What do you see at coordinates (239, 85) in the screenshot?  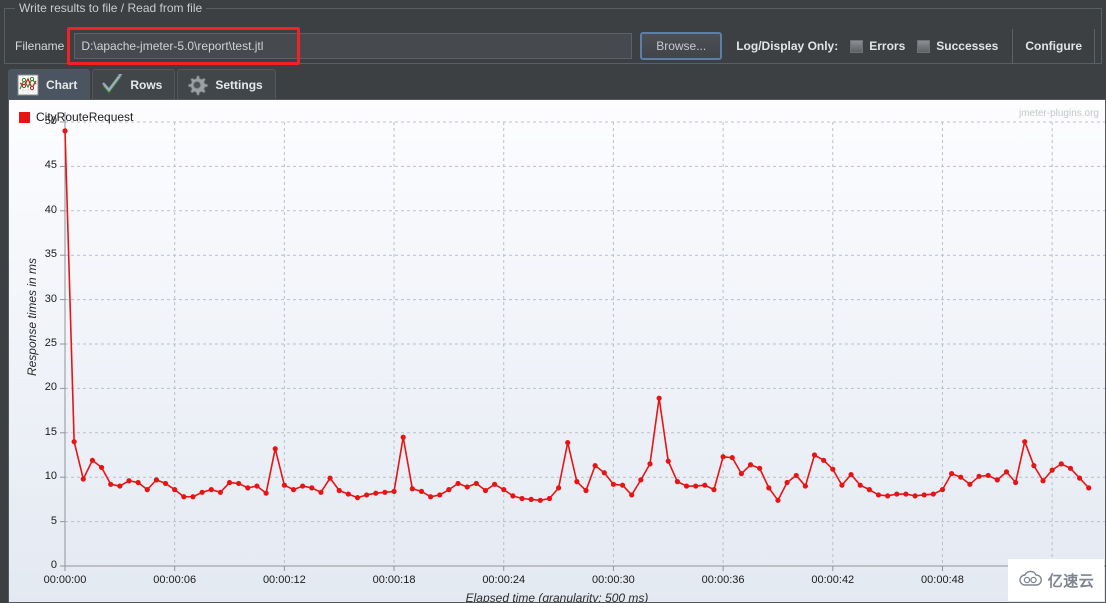 I see `tab-settings-label: Settings` at bounding box center [239, 85].